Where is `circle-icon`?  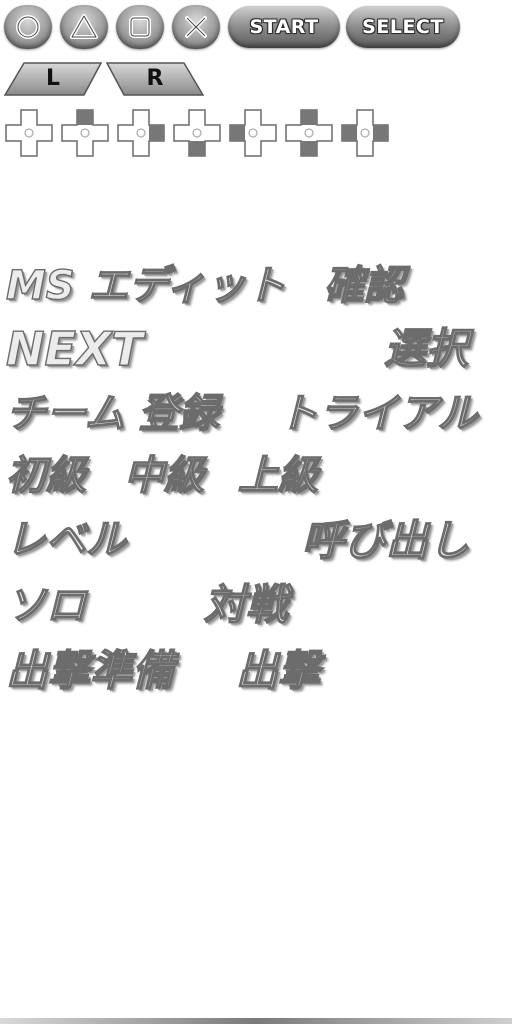 circle-icon is located at coordinates (28, 27).